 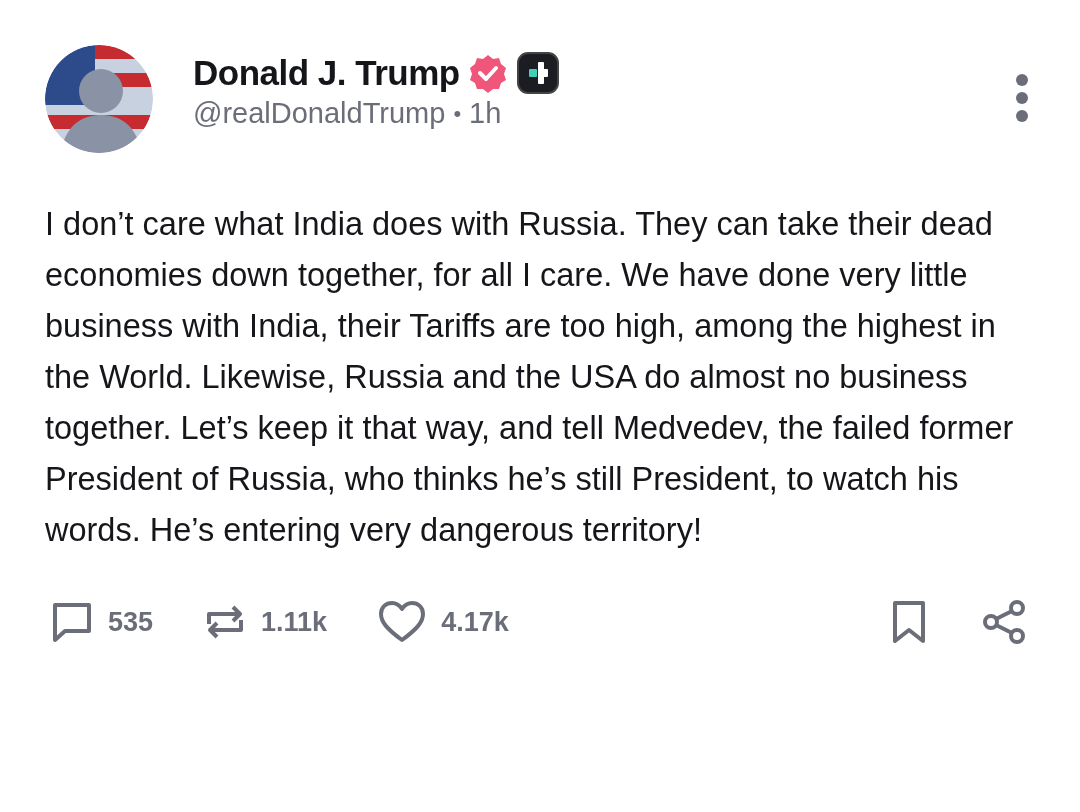 What do you see at coordinates (909, 622) in the screenshot?
I see `bookmark-icon` at bounding box center [909, 622].